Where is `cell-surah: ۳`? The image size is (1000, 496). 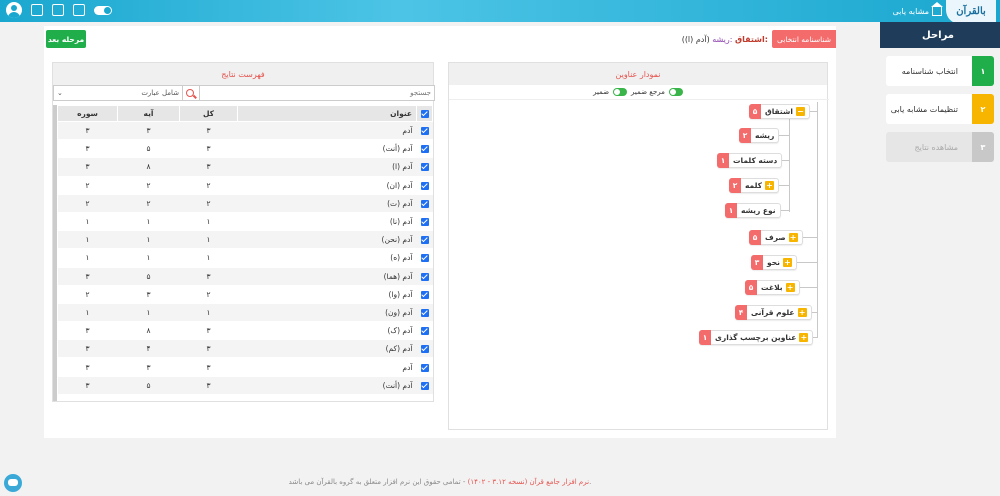 cell-surah: ۳ is located at coordinates (87, 349).